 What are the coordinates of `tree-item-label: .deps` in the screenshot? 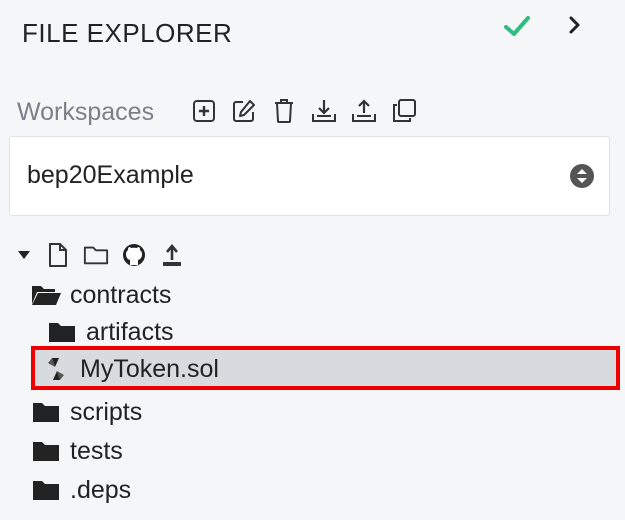 It's located at (101, 489).